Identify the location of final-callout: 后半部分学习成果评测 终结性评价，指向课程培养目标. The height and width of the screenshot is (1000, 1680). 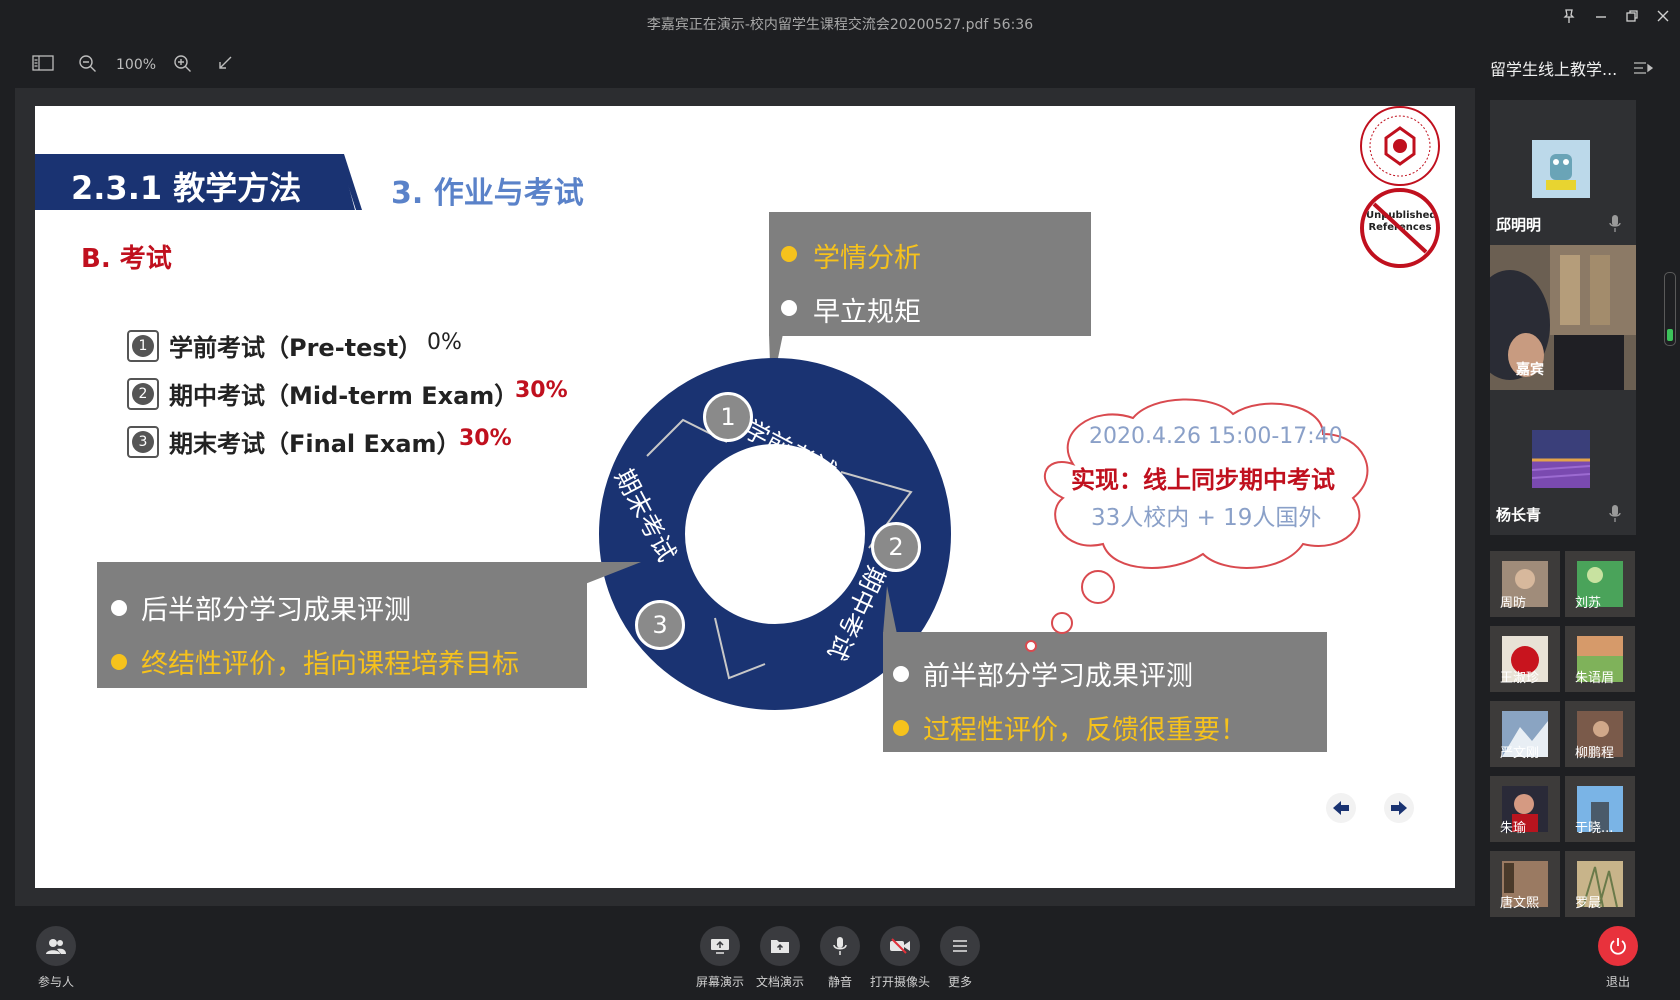
(342, 625).